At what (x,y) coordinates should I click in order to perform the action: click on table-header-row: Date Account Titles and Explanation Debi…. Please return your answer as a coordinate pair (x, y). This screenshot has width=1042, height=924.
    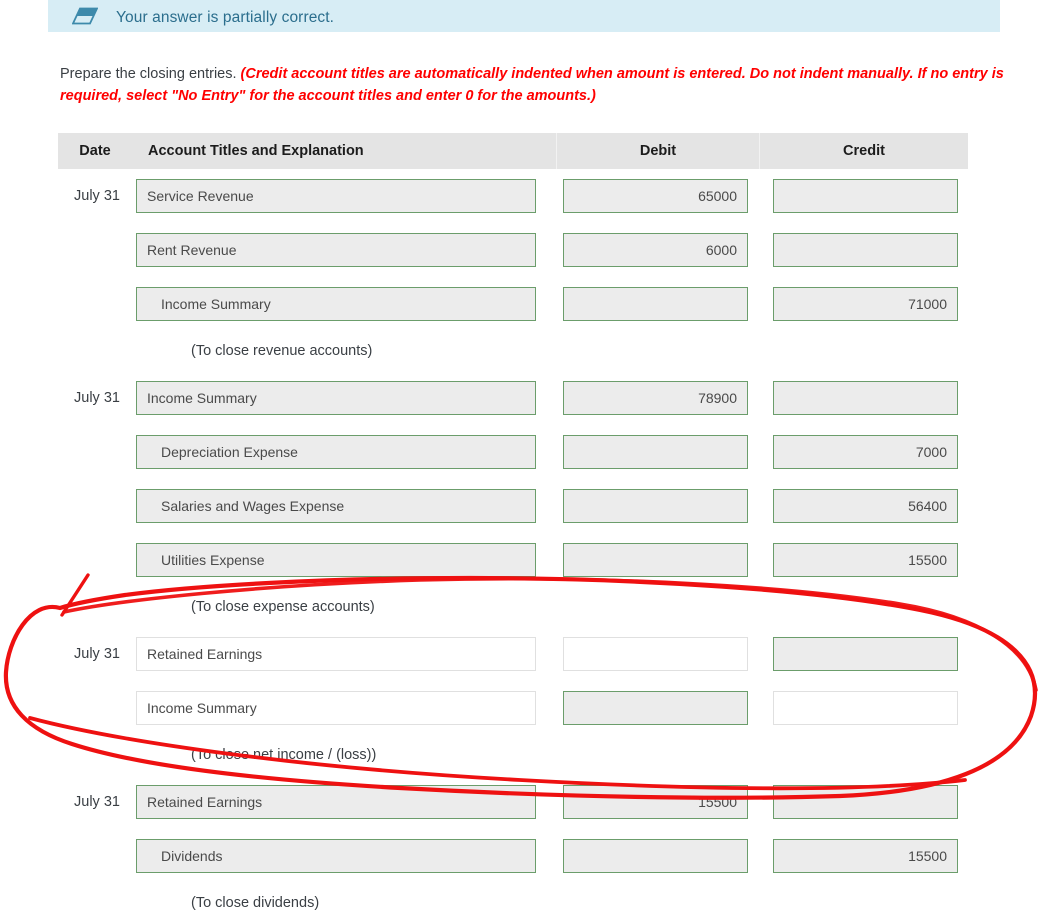
    Looking at the image, I should click on (513, 151).